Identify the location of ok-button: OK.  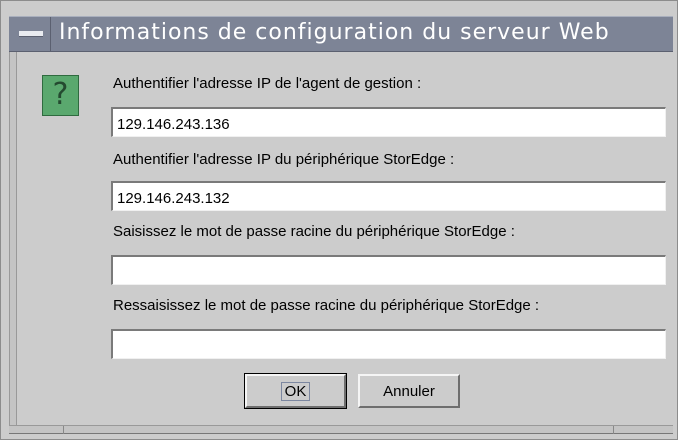
(295, 391).